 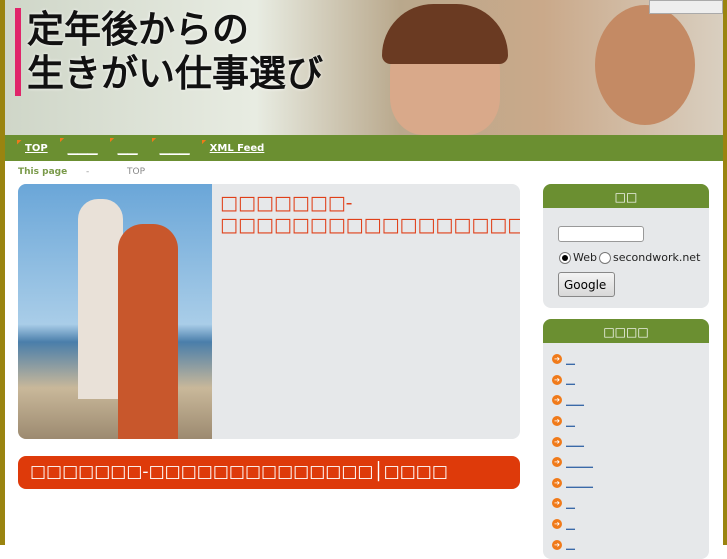 What do you see at coordinates (171, 148) in the screenshot?
I see `nav-item-4: ＿＿＿` at bounding box center [171, 148].